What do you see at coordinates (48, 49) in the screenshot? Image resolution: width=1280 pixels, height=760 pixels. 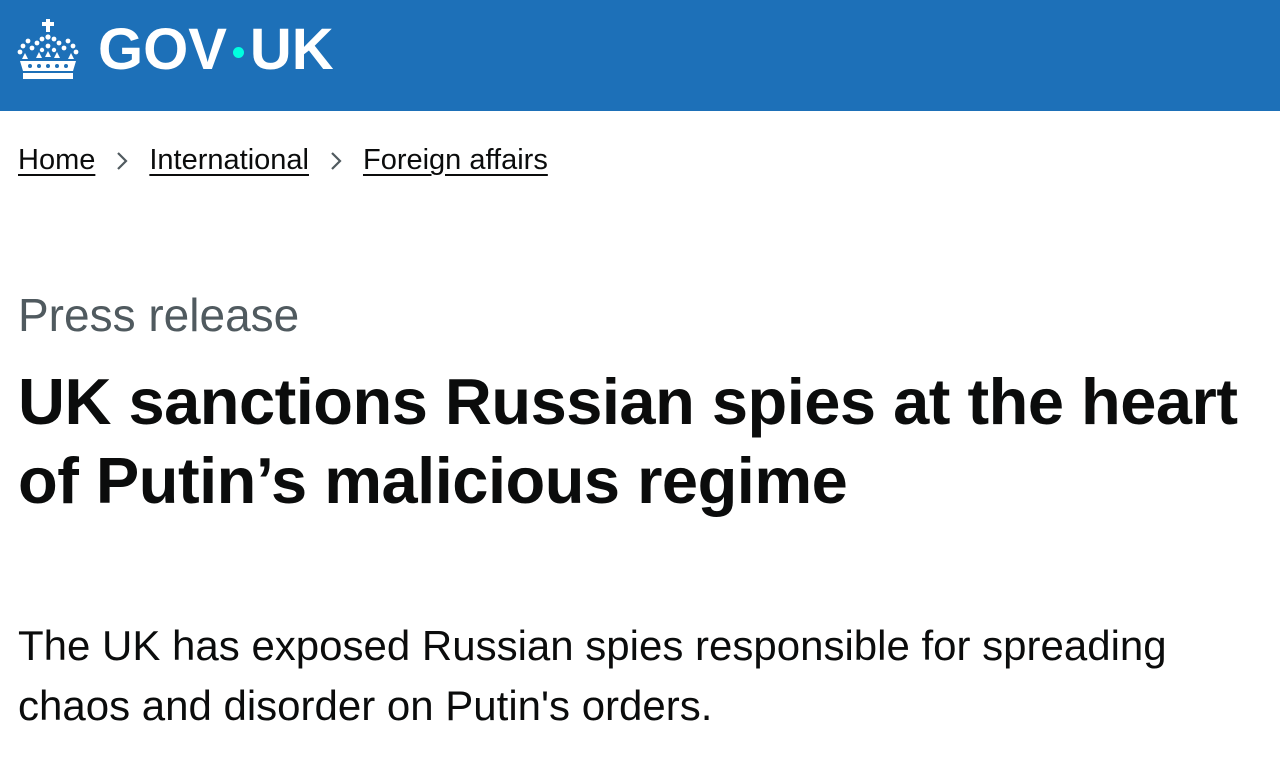 I see `crown-icon` at bounding box center [48, 49].